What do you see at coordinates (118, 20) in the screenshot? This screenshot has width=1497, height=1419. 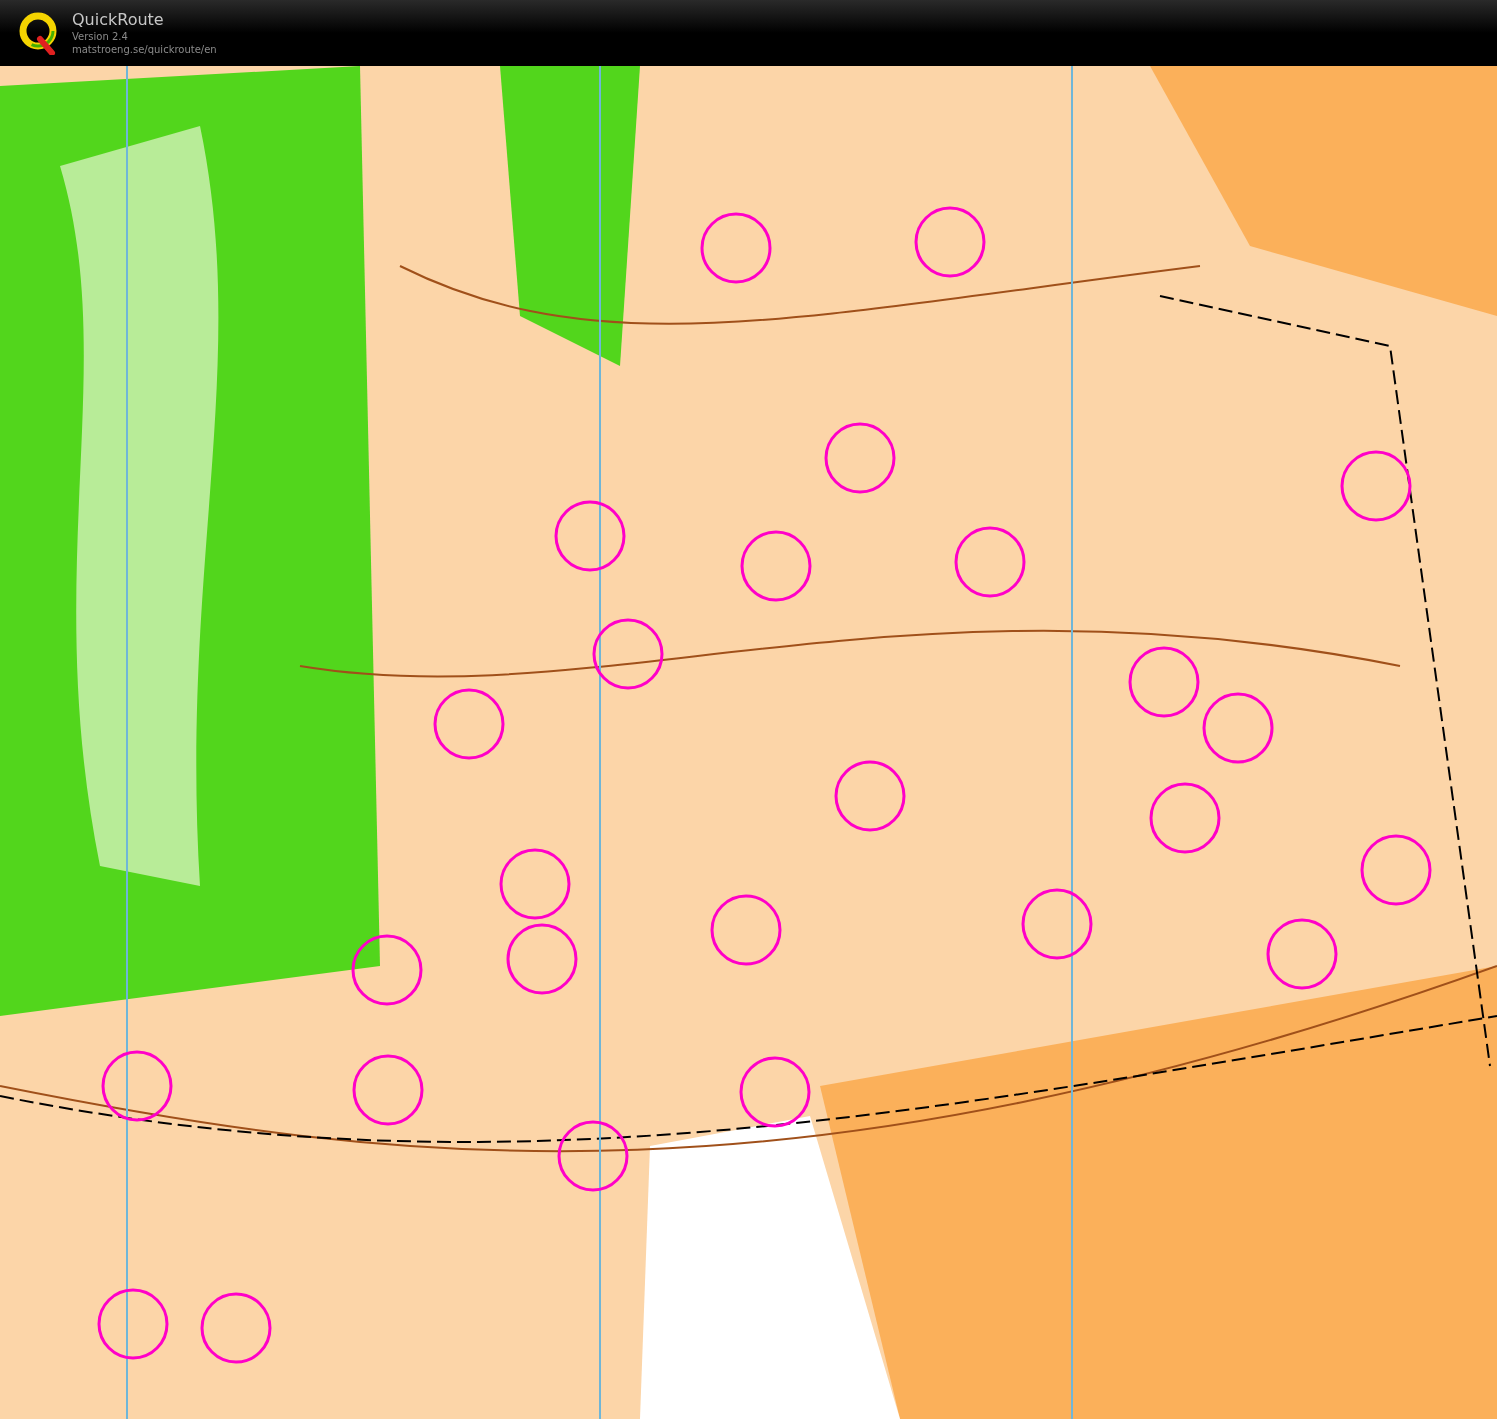 I see `app-title: QuickRoute` at bounding box center [118, 20].